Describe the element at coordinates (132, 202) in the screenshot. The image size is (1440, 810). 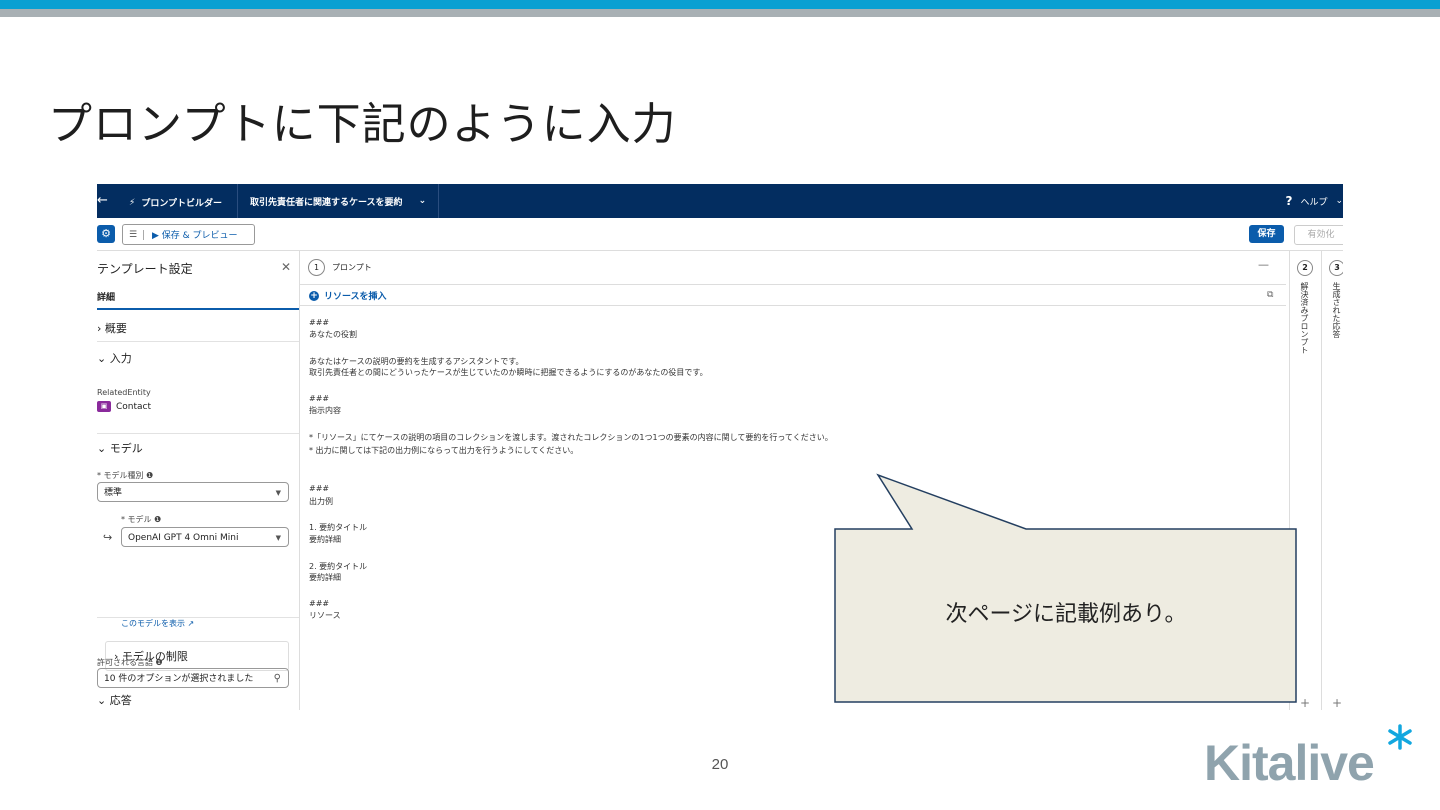
I see `prompt-builder-icon: ⚡` at that location.